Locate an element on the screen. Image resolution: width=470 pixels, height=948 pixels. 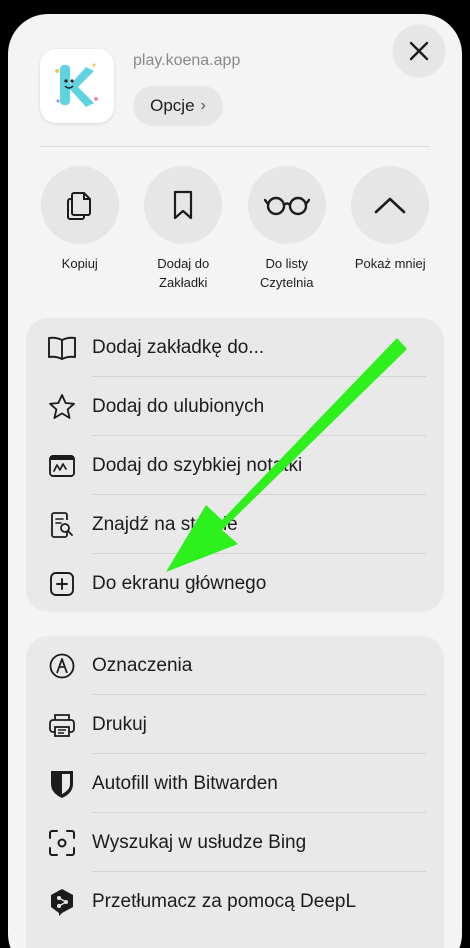
show-less-action: Pokaż mniej is located at coordinates (391, 229).